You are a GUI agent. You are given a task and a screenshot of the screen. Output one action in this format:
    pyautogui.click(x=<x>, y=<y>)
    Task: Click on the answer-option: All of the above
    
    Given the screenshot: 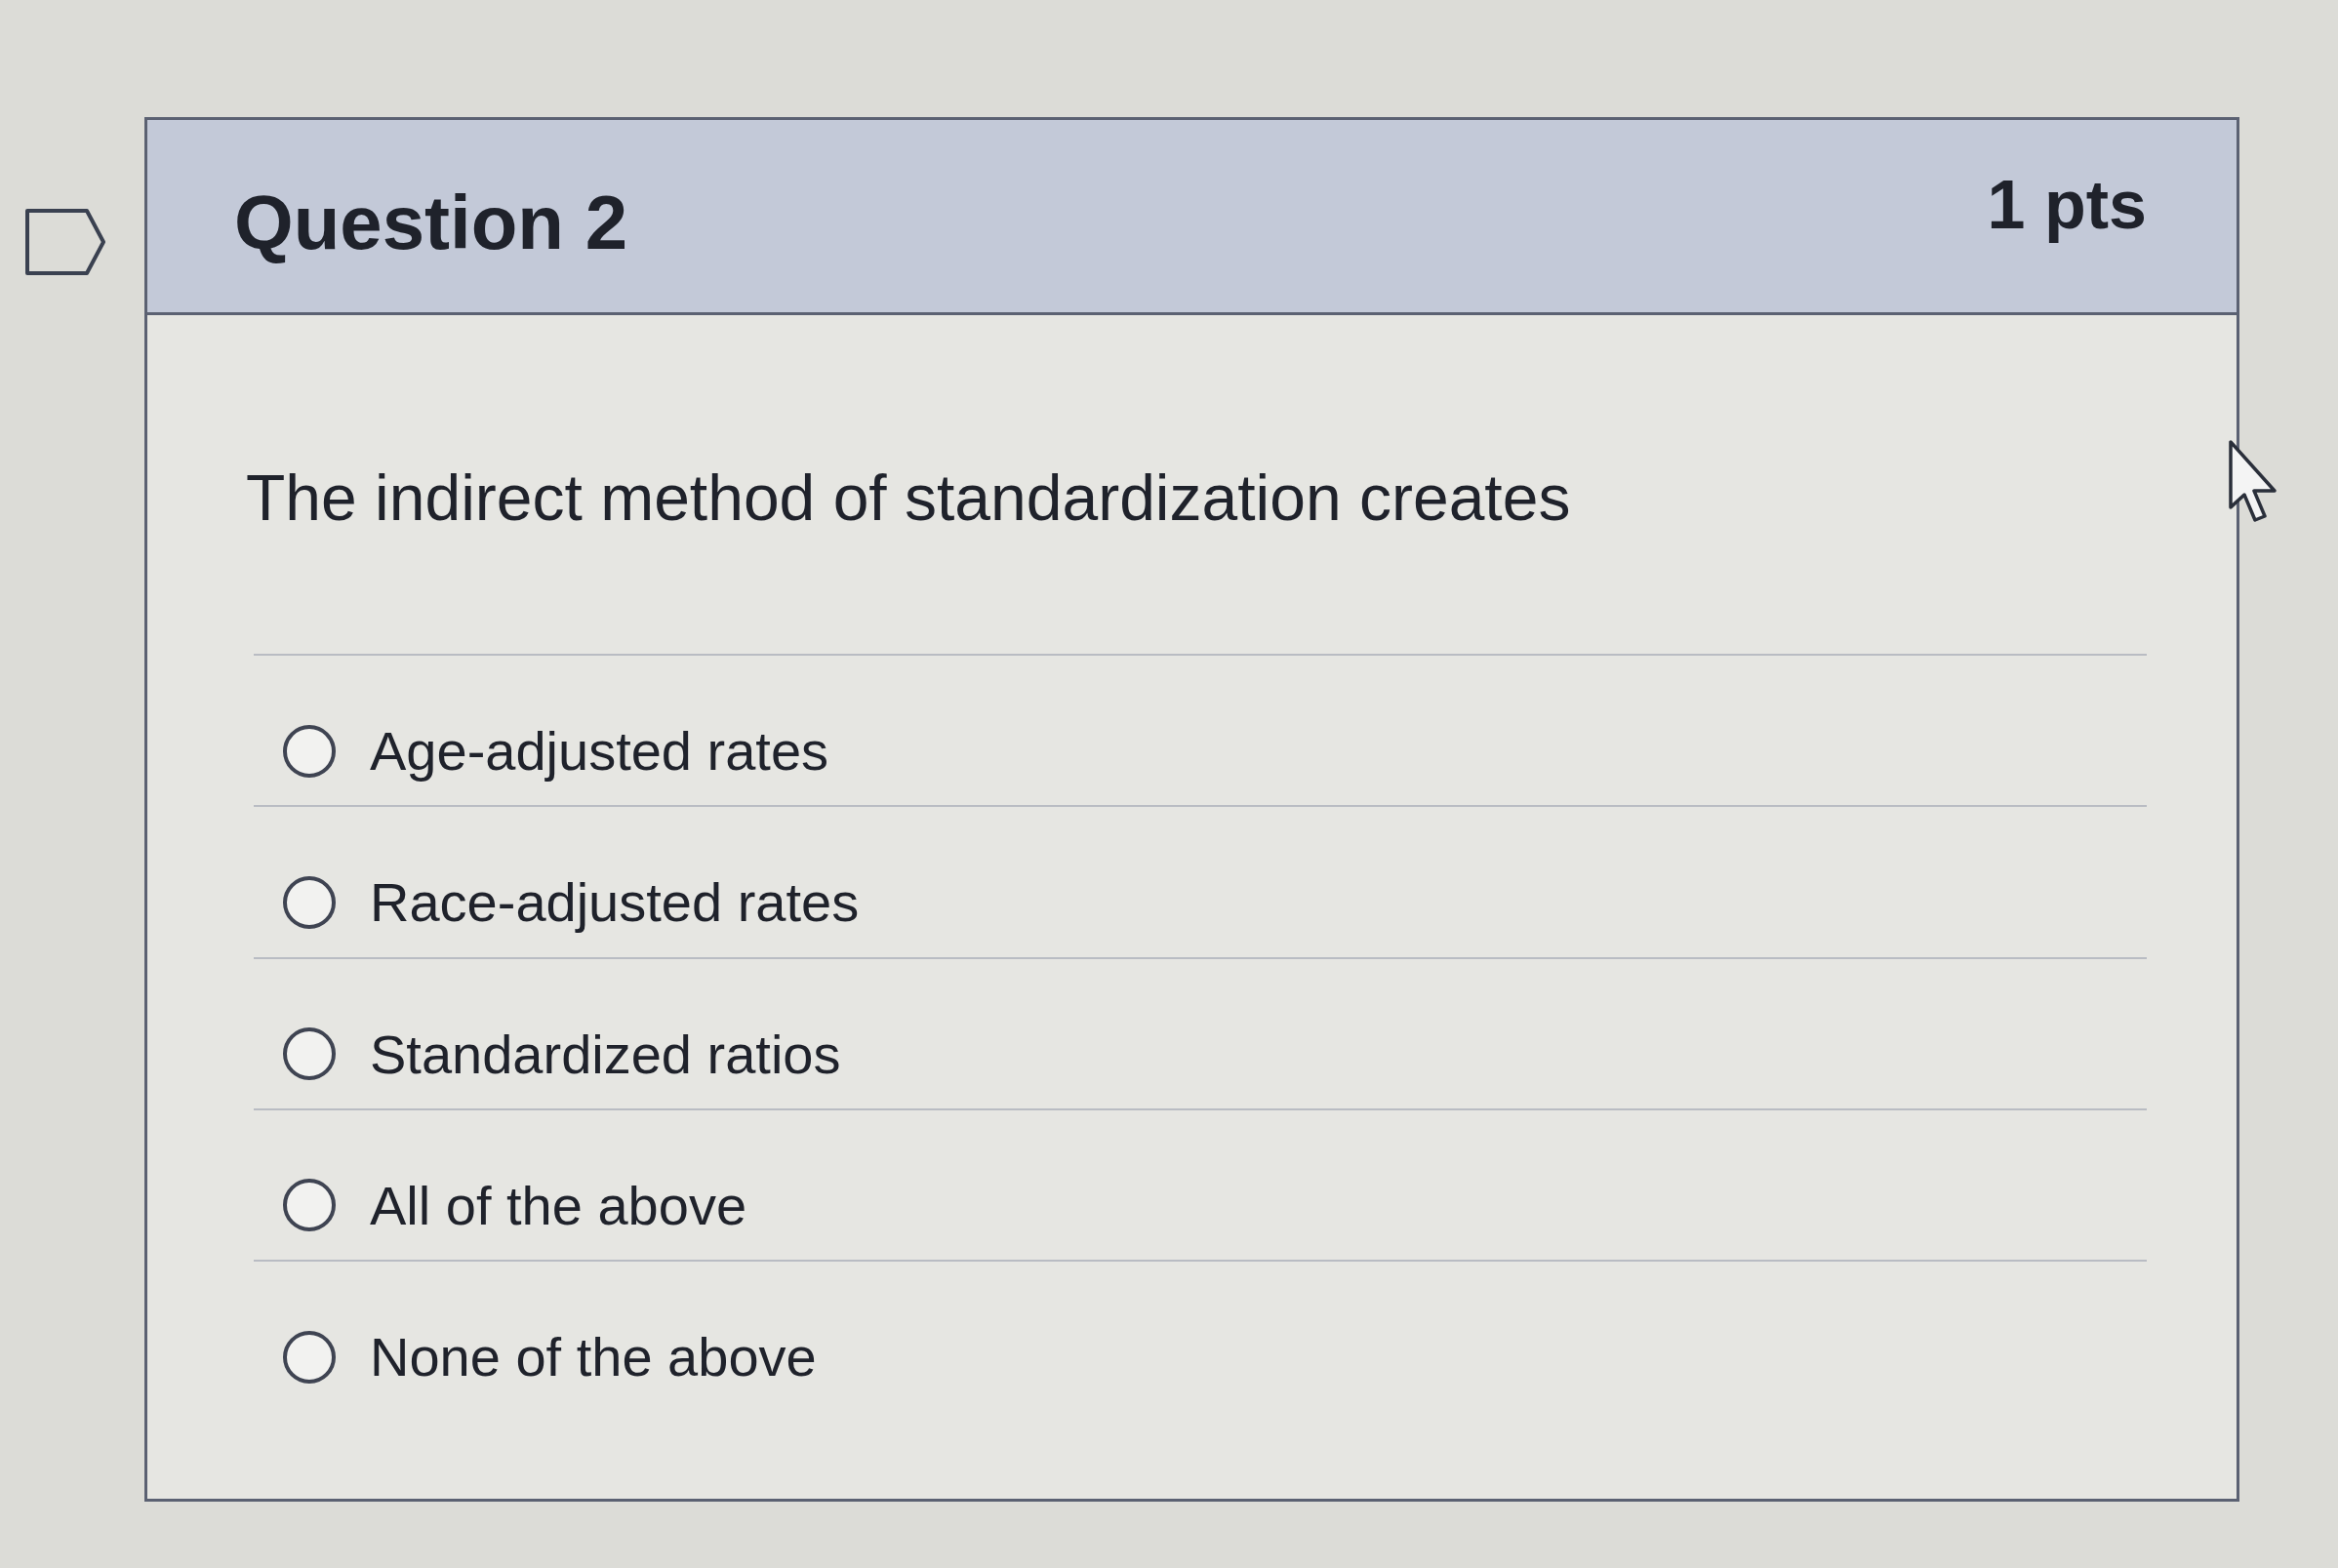 What is the action you would take?
    pyautogui.click(x=1201, y=1185)
    